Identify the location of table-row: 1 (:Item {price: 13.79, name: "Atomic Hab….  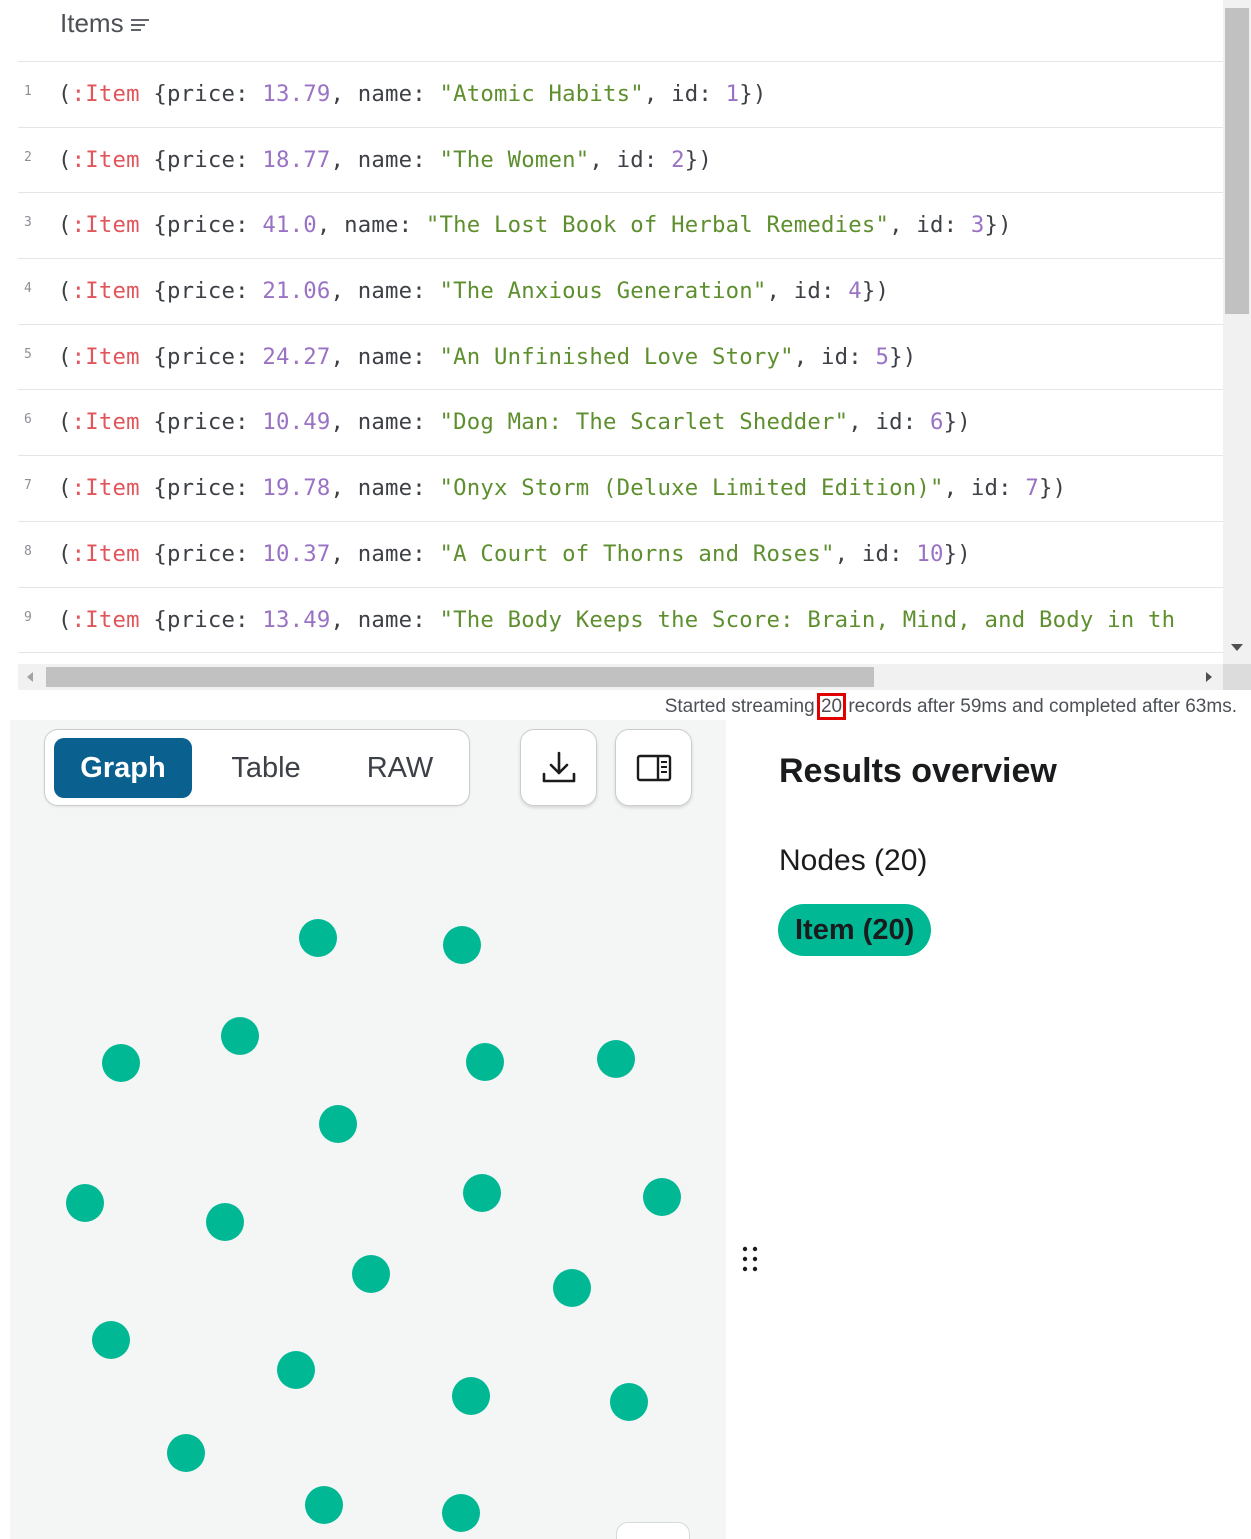
(620, 95).